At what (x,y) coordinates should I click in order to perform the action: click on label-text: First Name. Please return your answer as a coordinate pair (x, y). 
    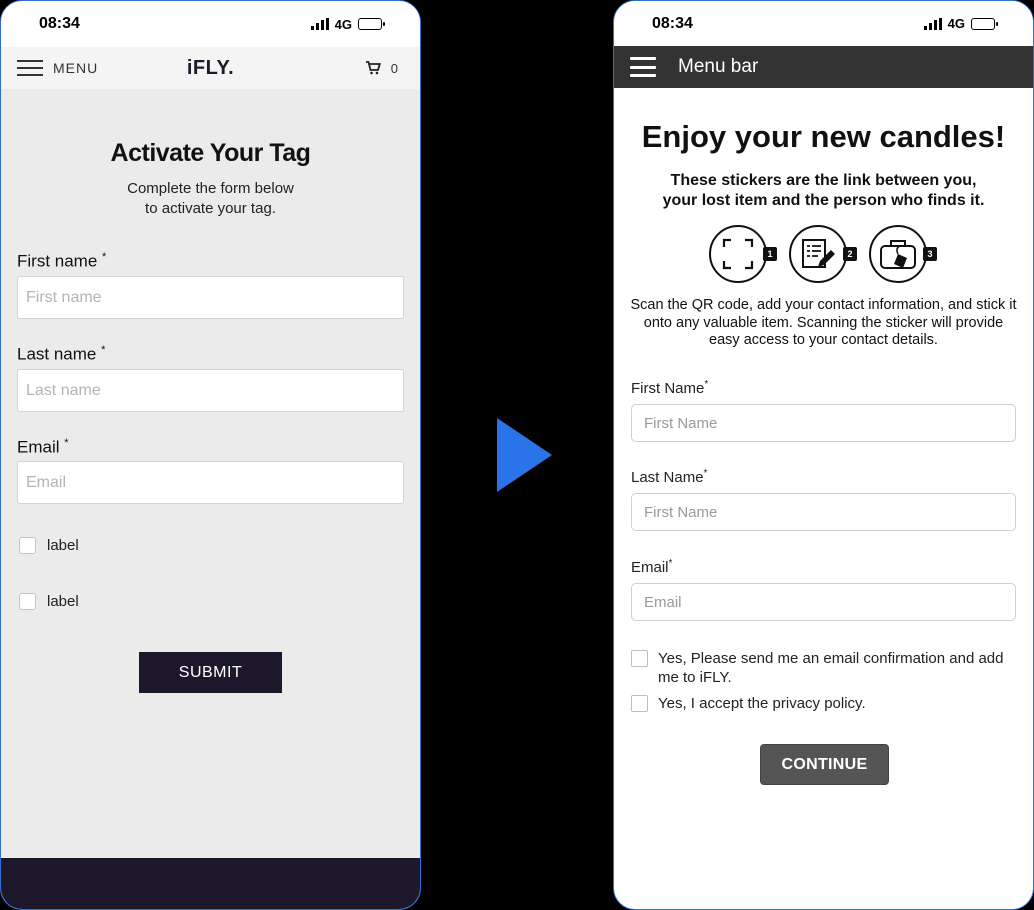
    Looking at the image, I should click on (668, 388).